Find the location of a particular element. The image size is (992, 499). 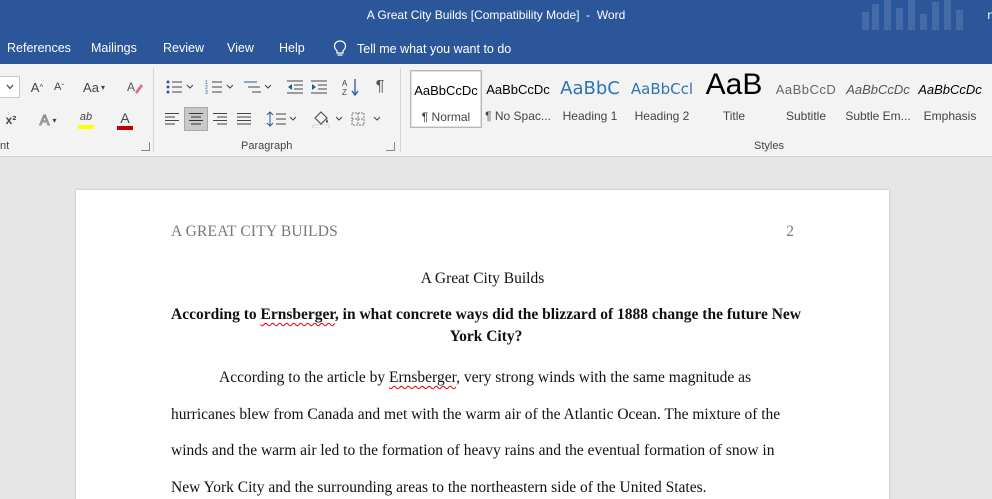

title-bar-pattern is located at coordinates (915, 15).